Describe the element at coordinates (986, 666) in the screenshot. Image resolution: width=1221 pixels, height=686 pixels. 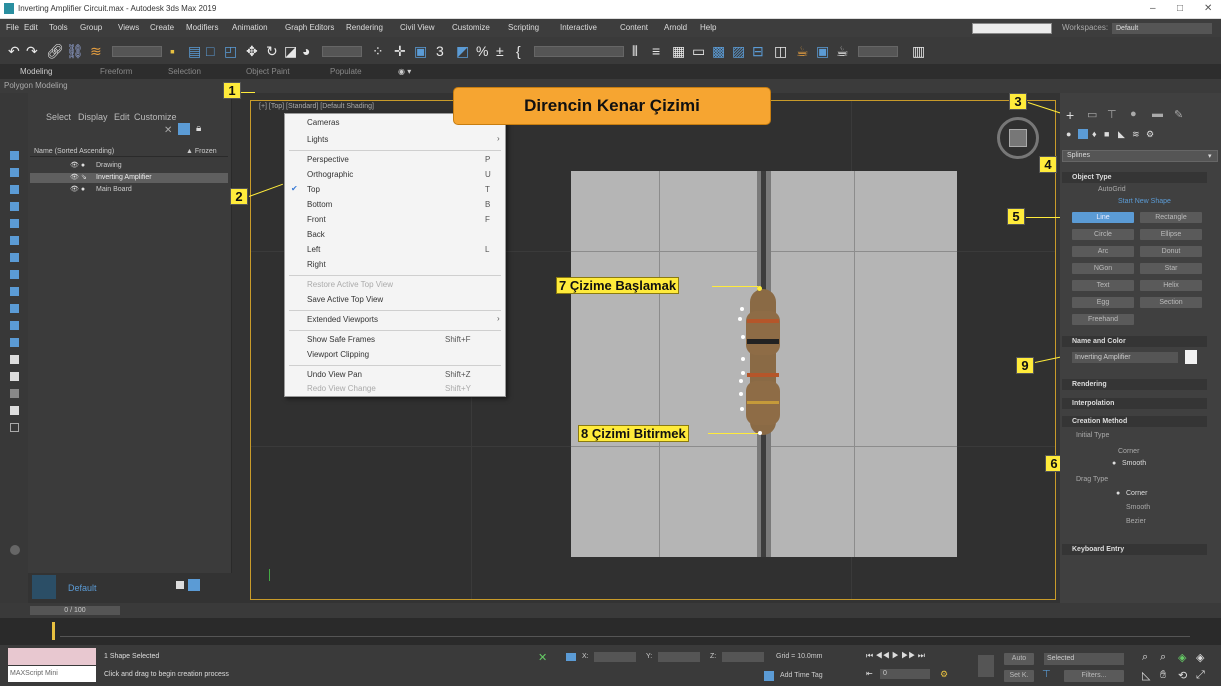
I see `set-key-icon` at that location.